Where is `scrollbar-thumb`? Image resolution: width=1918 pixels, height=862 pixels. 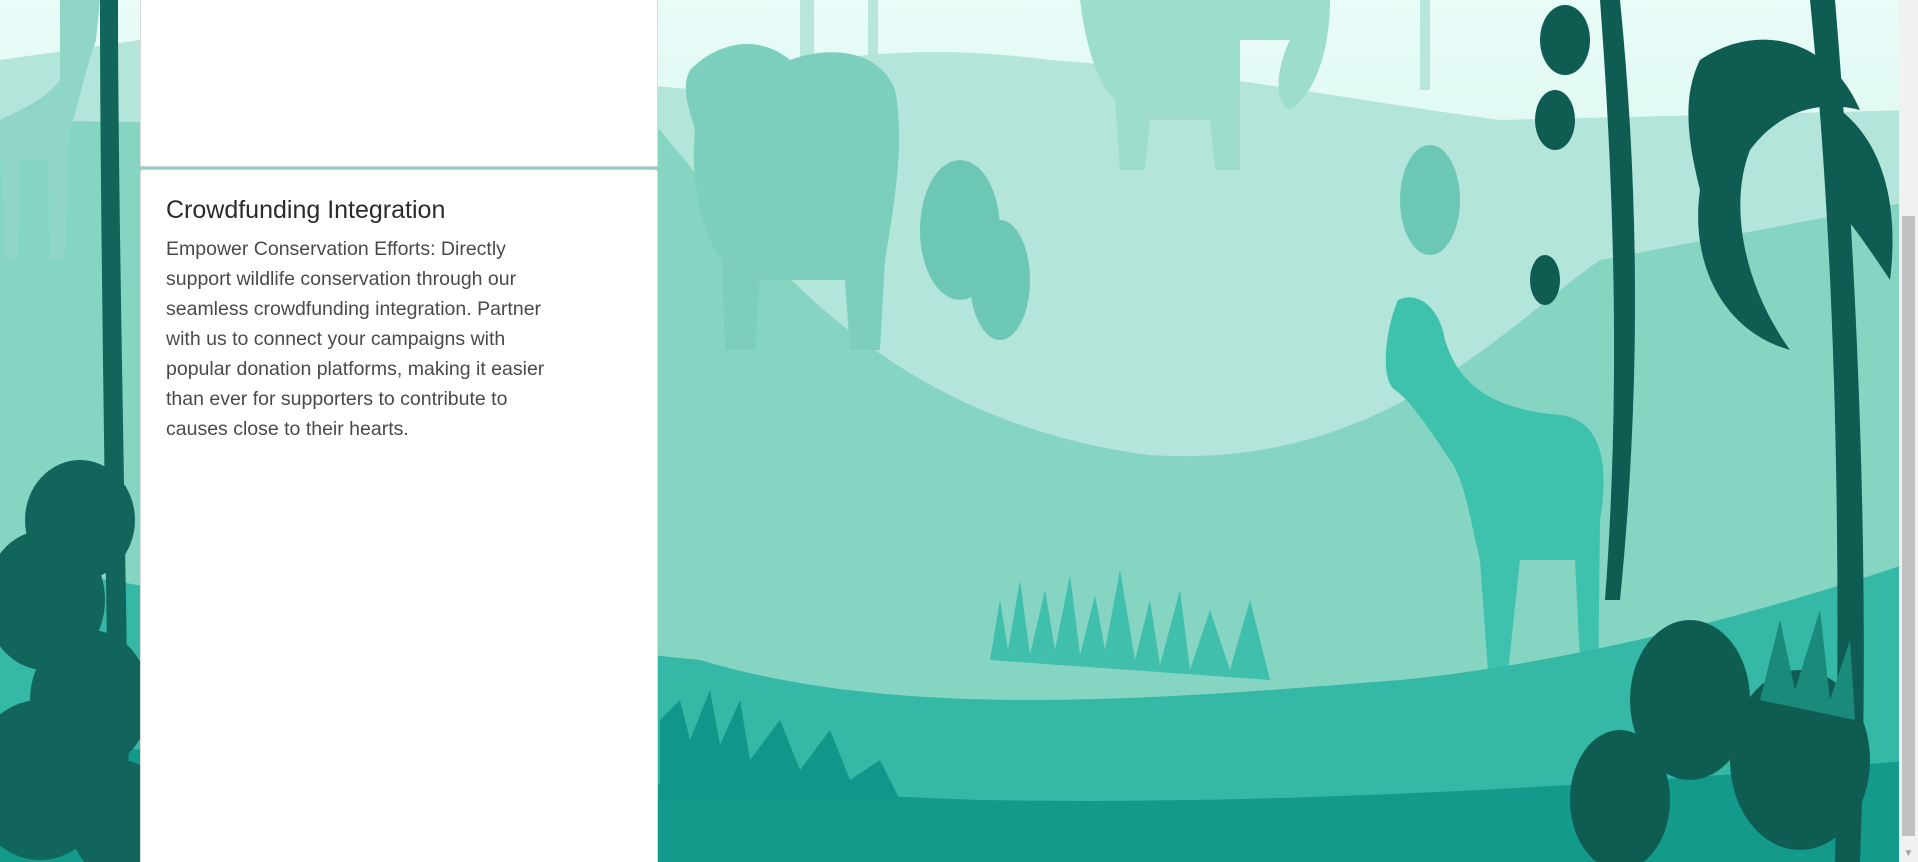 scrollbar-thumb is located at coordinates (1908, 526).